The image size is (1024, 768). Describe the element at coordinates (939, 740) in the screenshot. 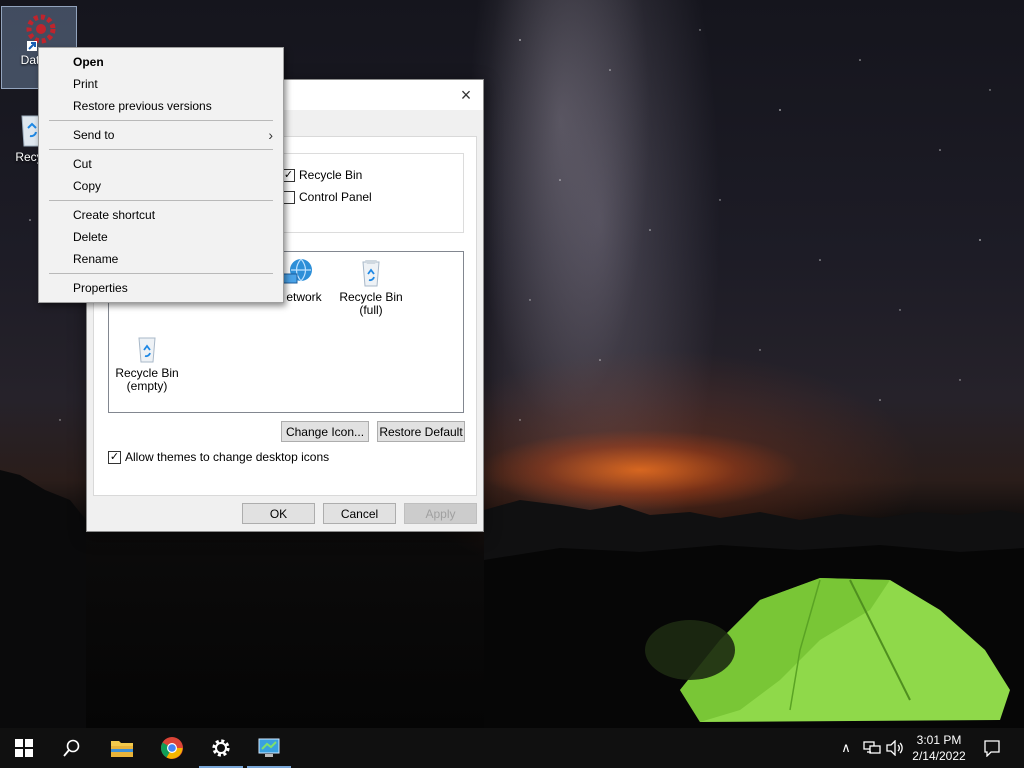

I see `clock-time: 3:01 PM` at that location.